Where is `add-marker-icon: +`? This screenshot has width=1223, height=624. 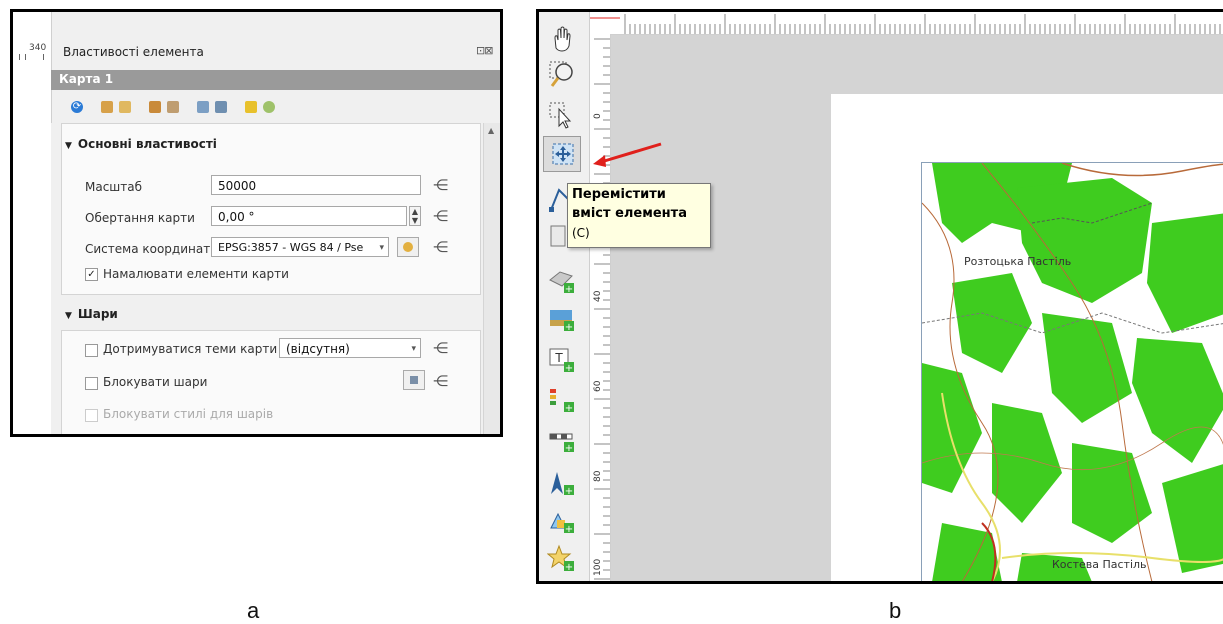
add-marker-icon: + is located at coordinates (562, 559).